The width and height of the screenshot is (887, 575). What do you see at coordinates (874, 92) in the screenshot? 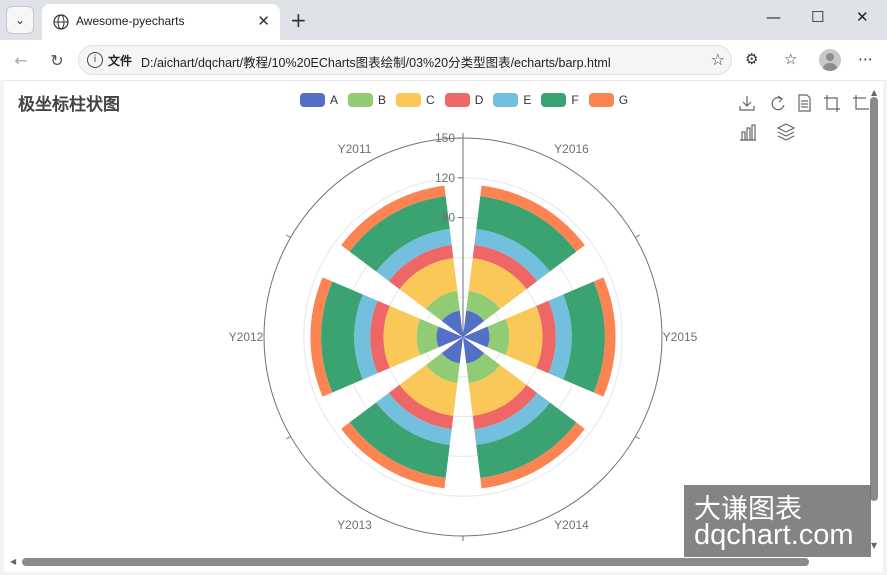
I see `scroll-up-icon: ▲` at bounding box center [874, 92].